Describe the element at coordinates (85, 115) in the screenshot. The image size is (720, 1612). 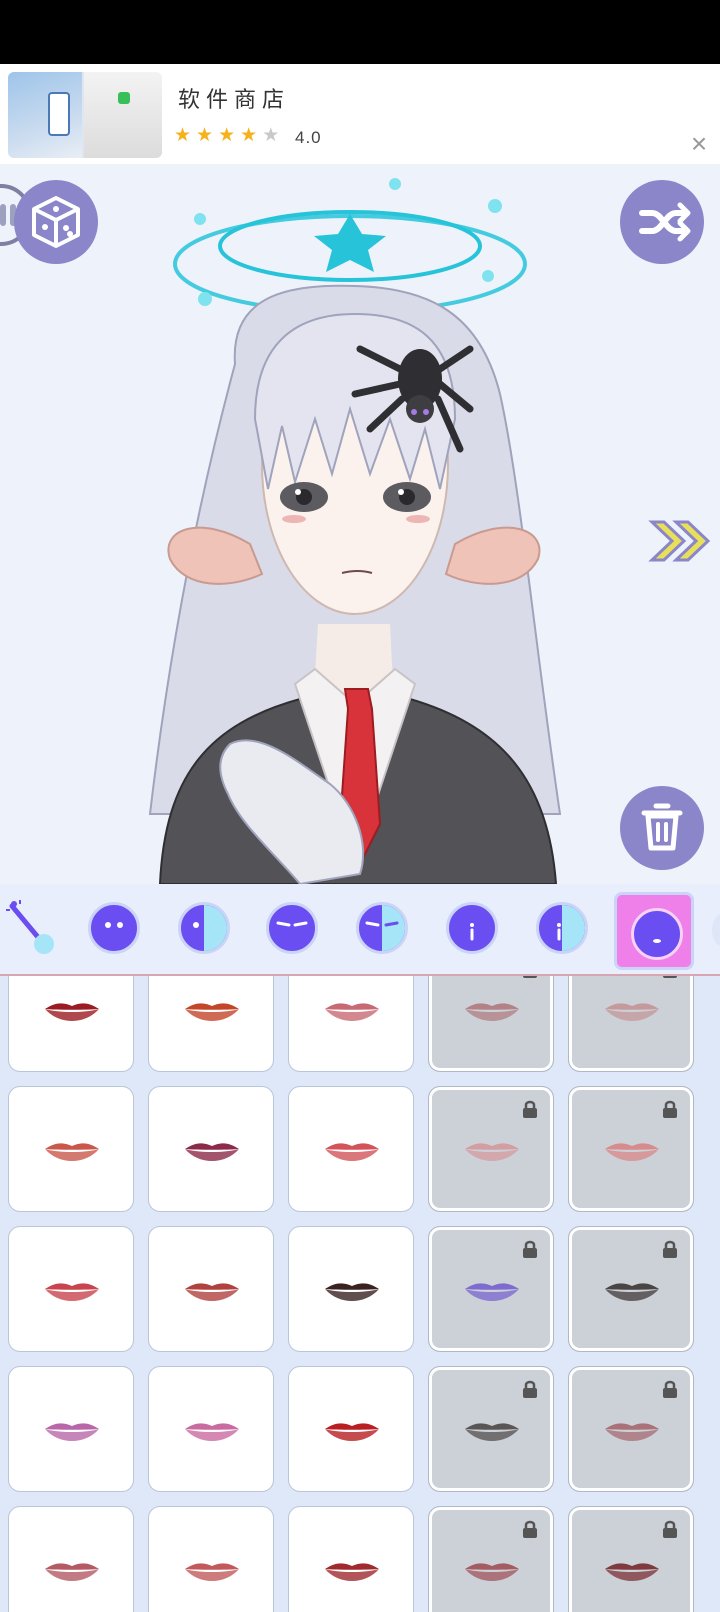
I see `ad-thumbnail` at that location.